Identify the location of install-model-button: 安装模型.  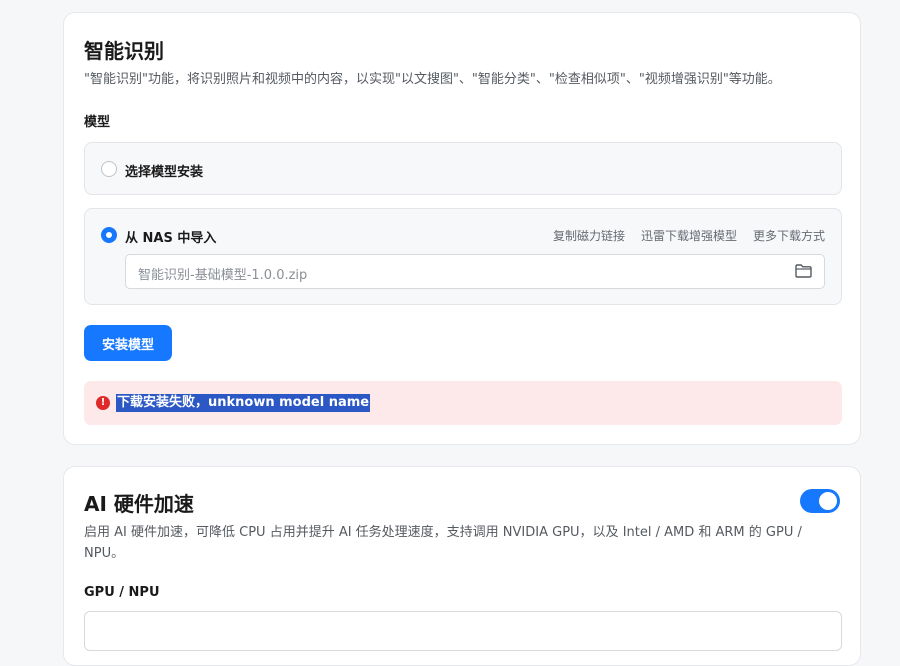
(128, 343).